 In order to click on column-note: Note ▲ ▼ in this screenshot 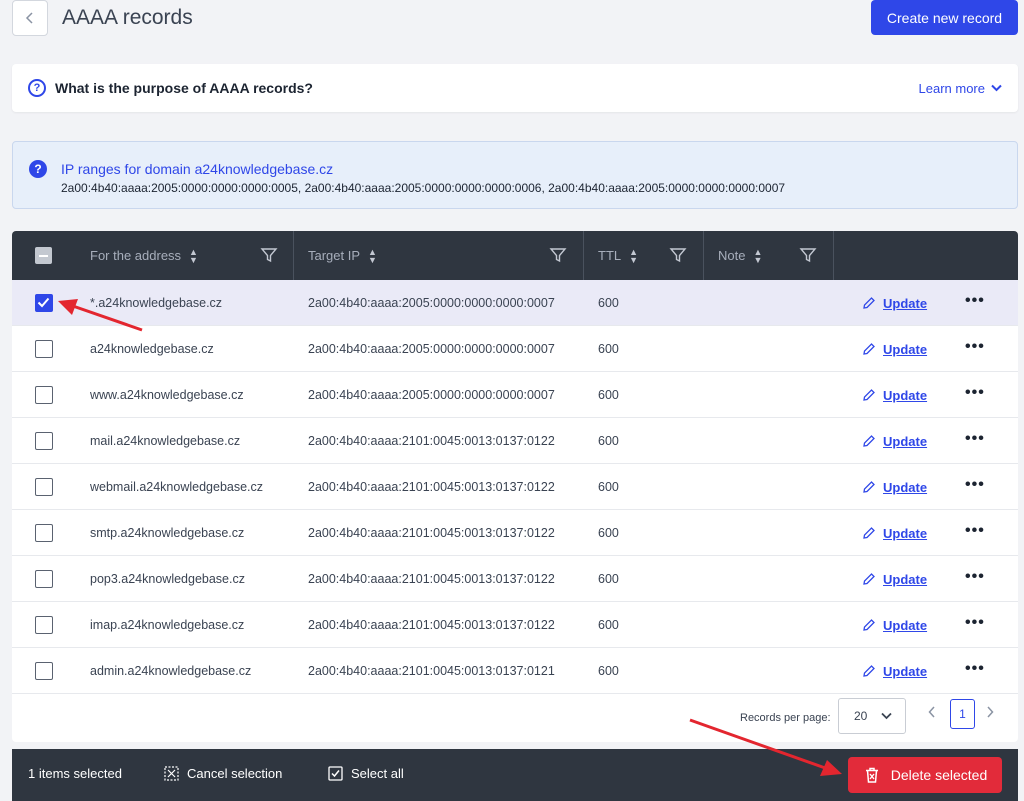, I will do `click(740, 255)`.